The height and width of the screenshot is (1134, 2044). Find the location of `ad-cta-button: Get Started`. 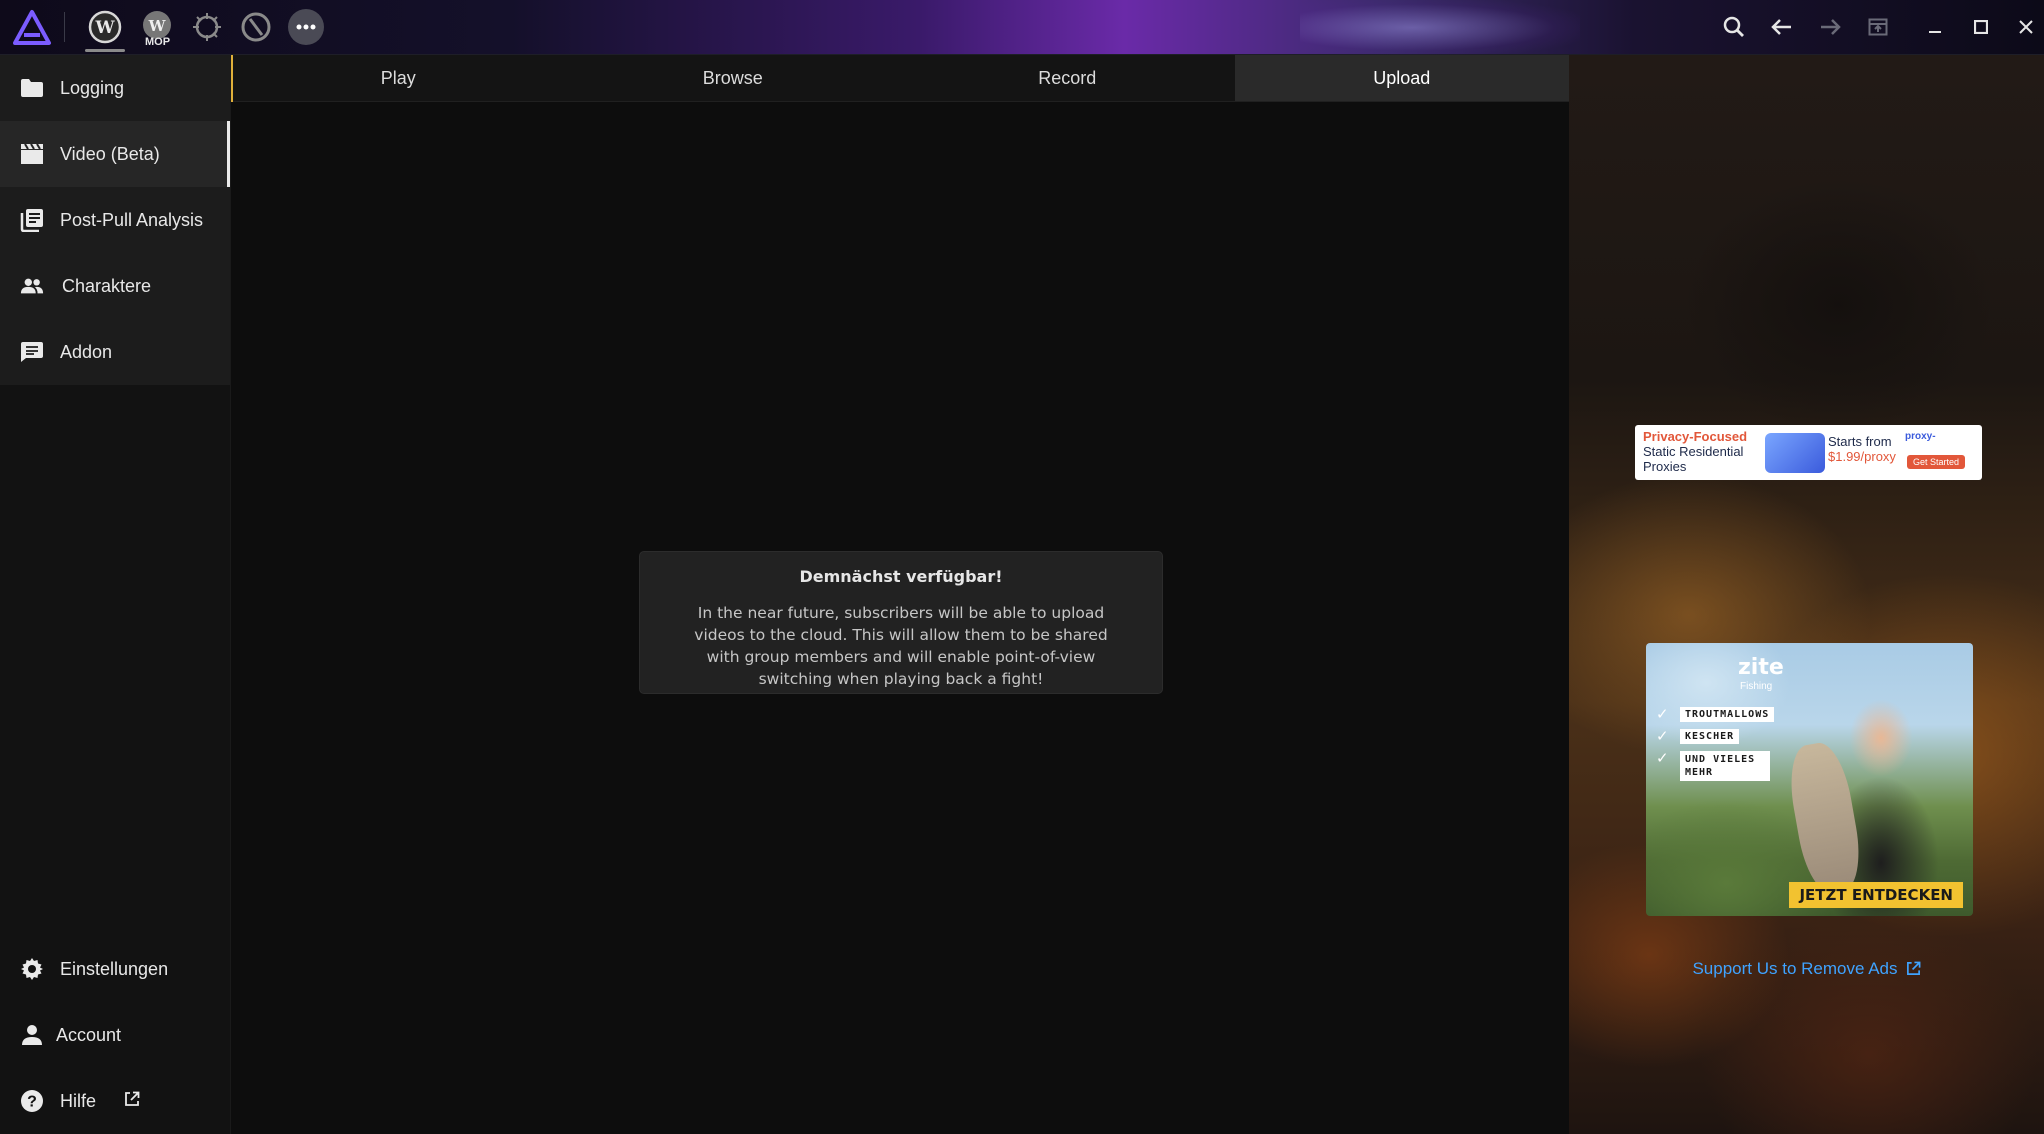

ad-cta-button: Get Started is located at coordinates (1936, 462).